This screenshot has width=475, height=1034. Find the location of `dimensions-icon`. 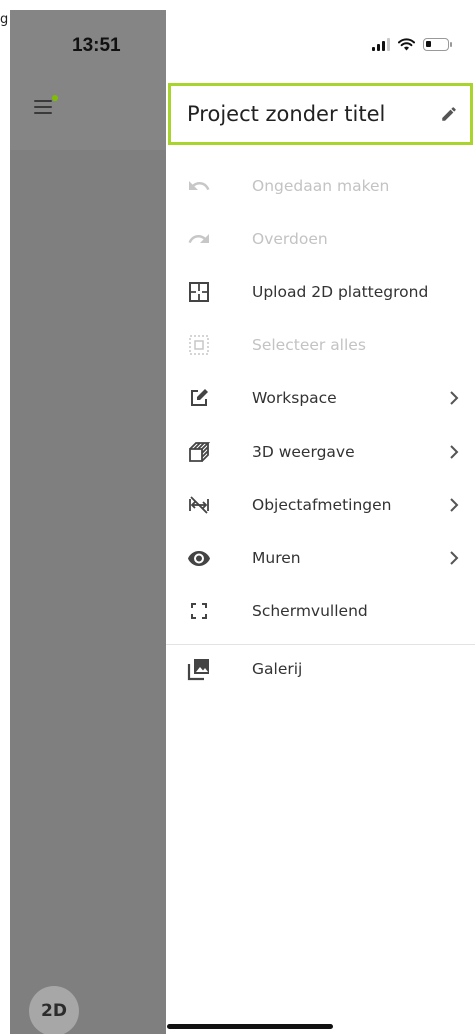

dimensions-icon is located at coordinates (199, 505).